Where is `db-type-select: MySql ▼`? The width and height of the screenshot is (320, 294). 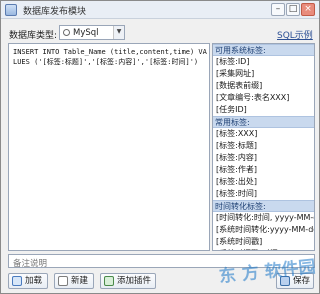
db-type-select: MySql ▼ is located at coordinates (92, 32).